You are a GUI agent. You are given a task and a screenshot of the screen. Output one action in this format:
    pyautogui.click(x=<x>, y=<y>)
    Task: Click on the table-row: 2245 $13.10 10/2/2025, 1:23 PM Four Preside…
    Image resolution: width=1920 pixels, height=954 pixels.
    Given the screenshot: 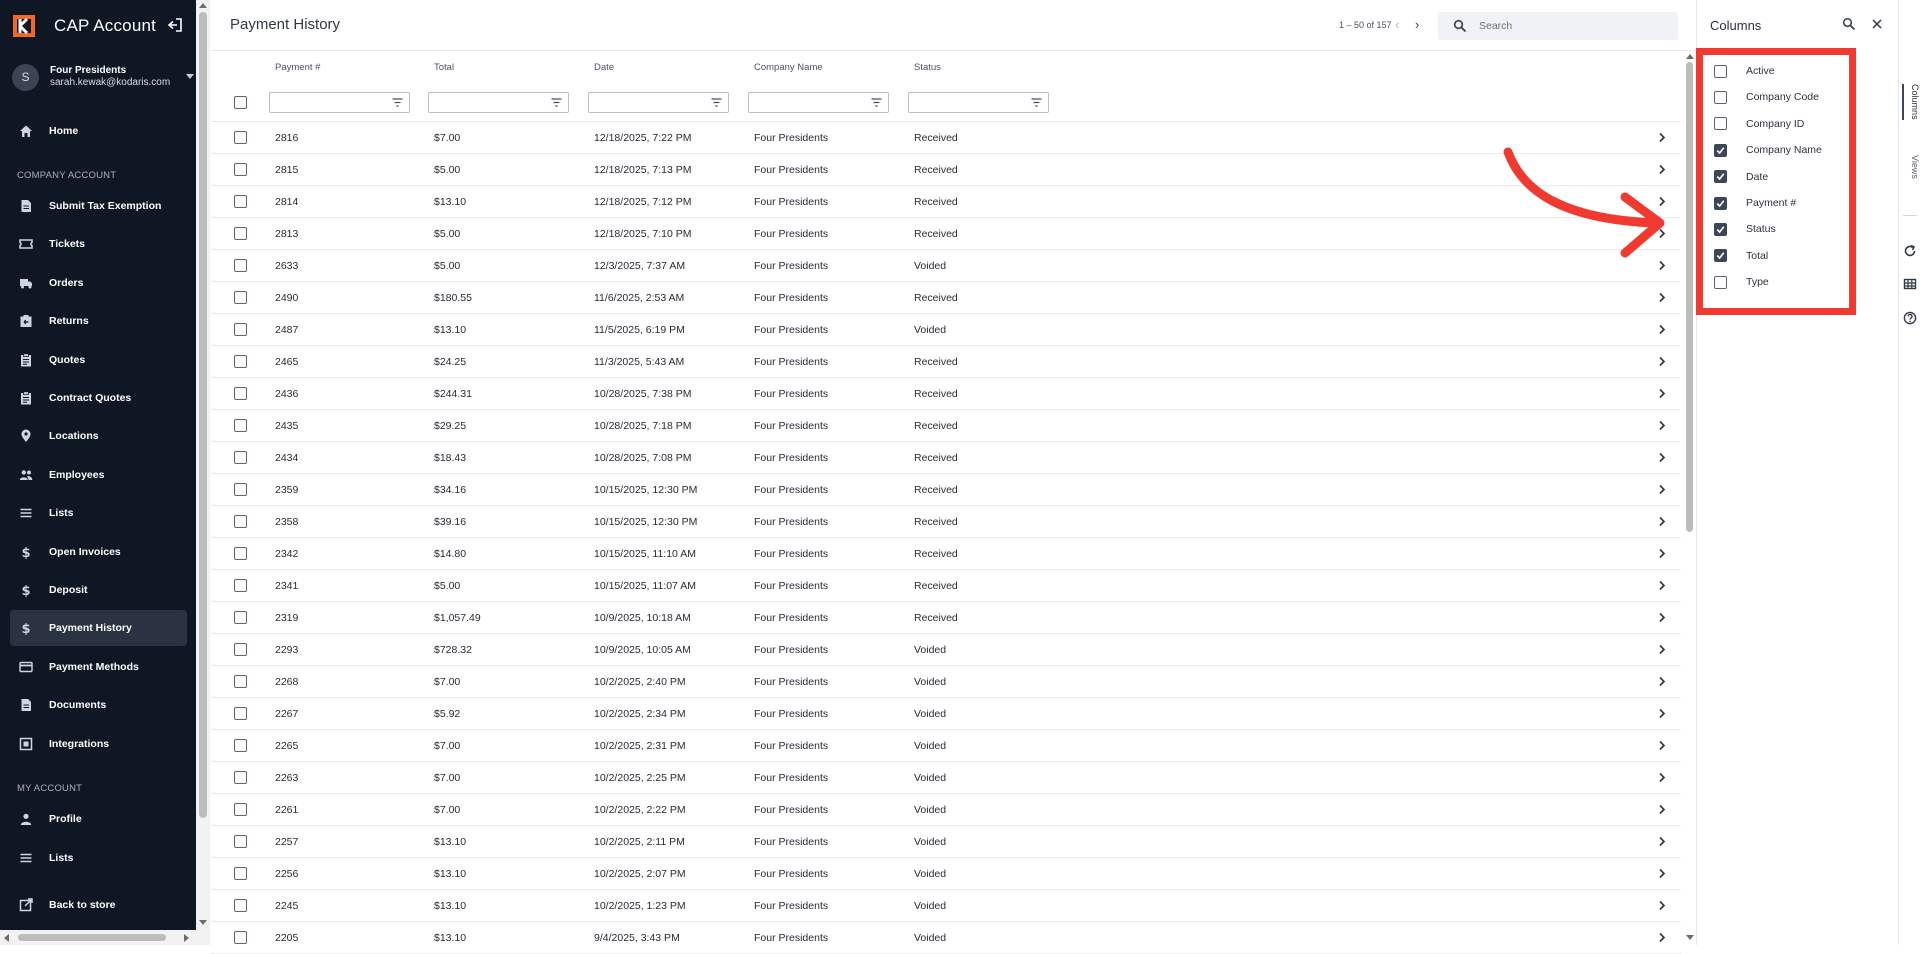 What is the action you would take?
    pyautogui.click(x=946, y=906)
    